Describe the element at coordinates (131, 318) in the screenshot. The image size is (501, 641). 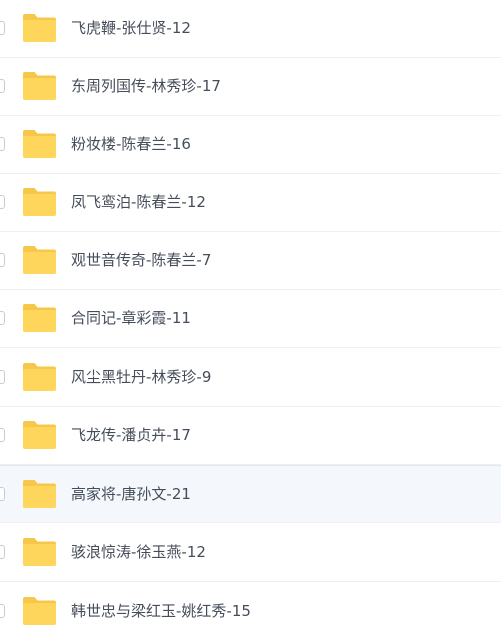
I see `folder-name: 合同记-章彩霞-11` at that location.